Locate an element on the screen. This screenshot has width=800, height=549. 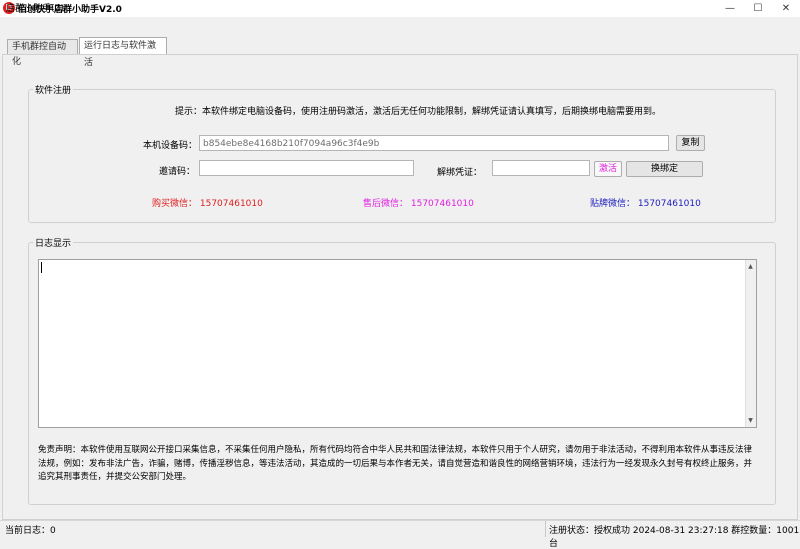
text-caret is located at coordinates (41, 267).